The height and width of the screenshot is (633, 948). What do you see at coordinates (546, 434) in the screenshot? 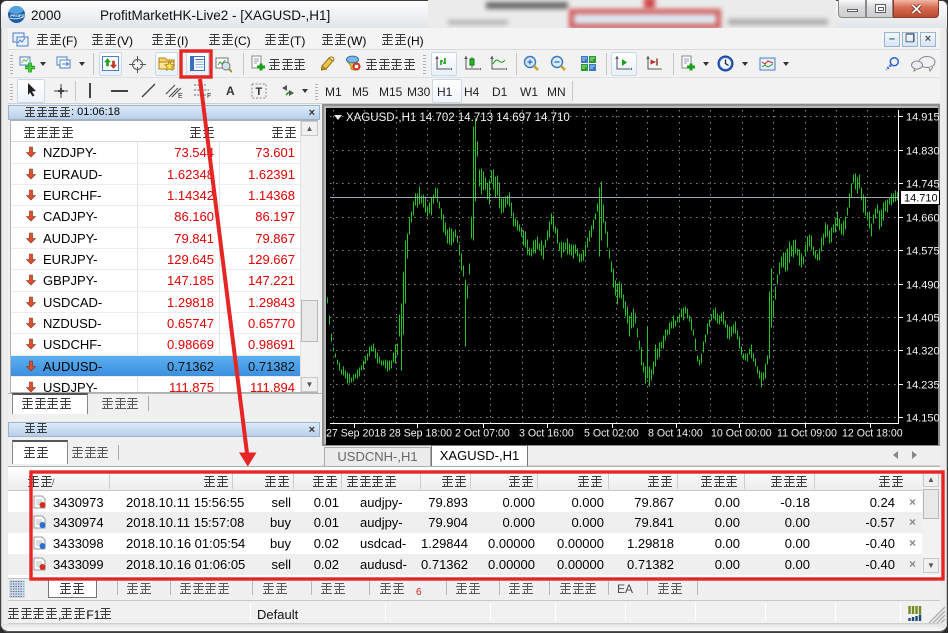
I see `svg-text: 3 Oct 16:00` at bounding box center [546, 434].